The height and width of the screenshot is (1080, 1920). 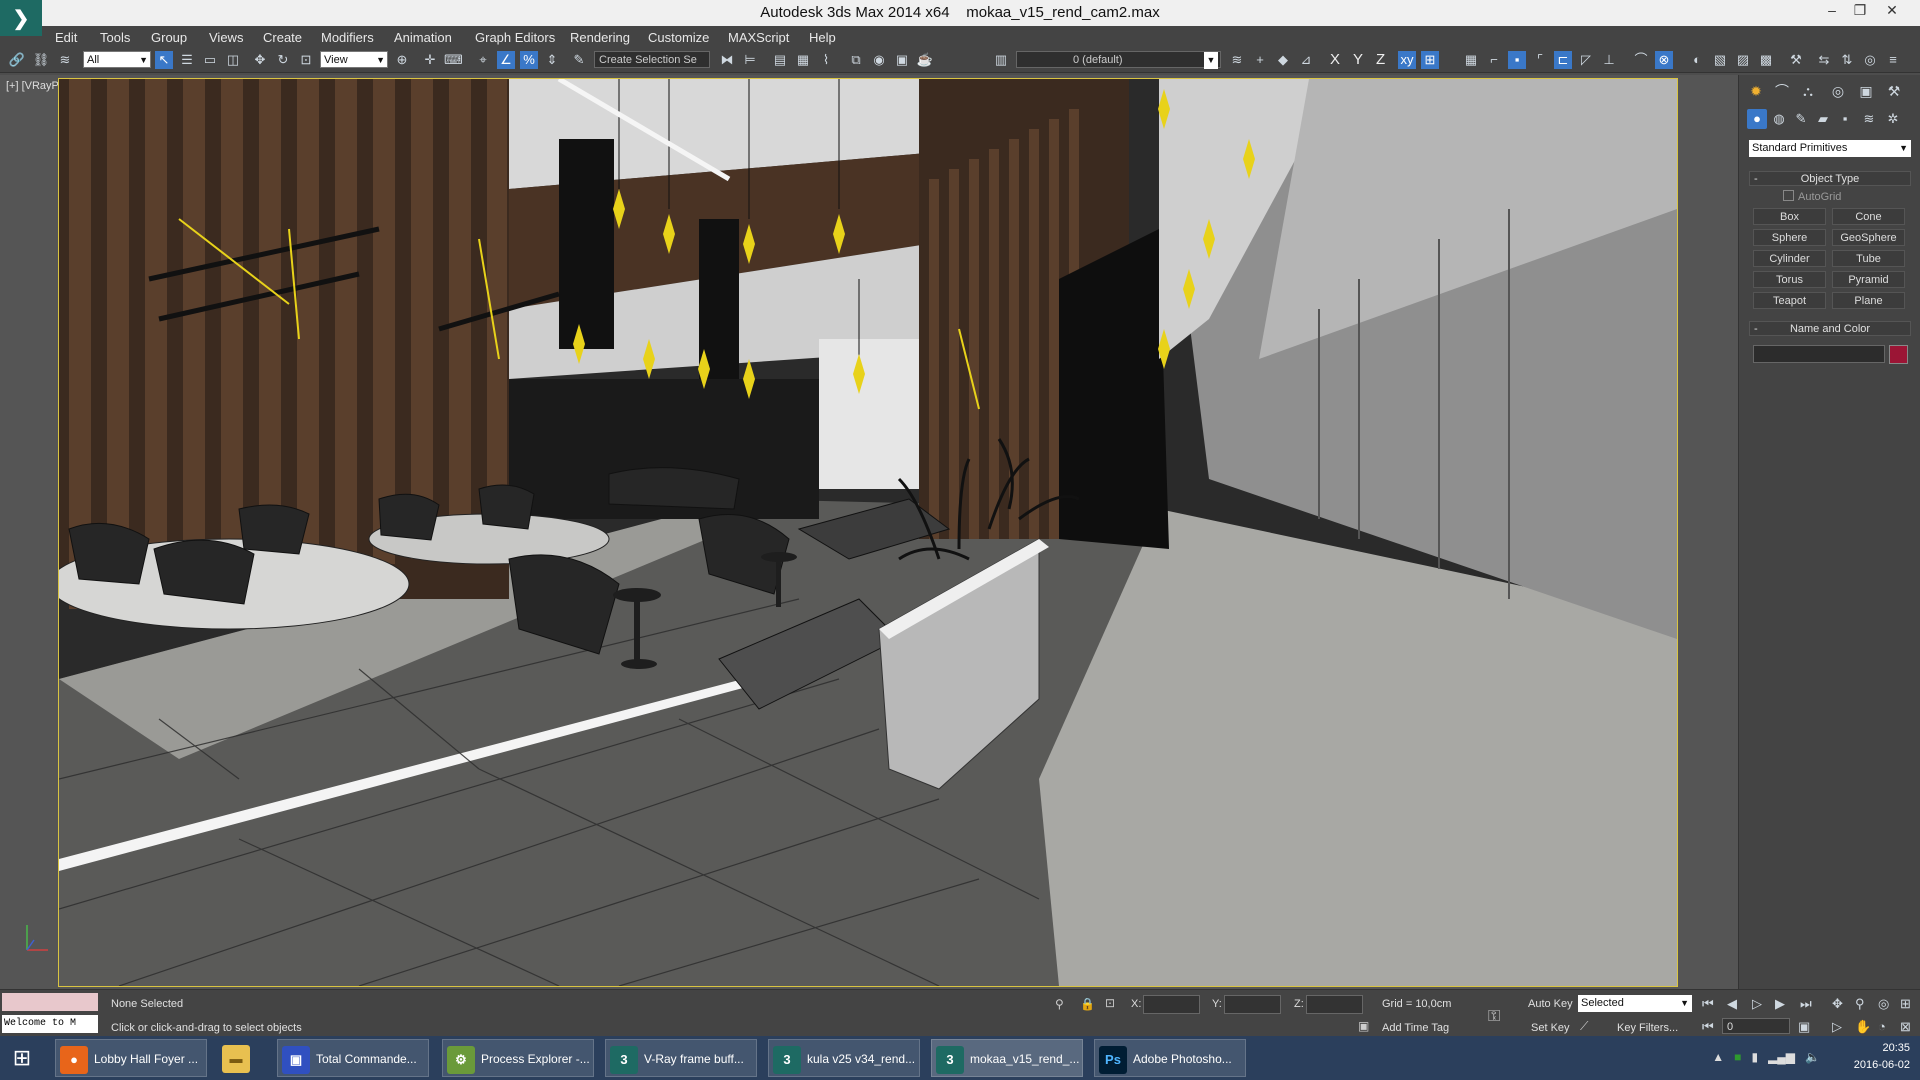 What do you see at coordinates (1870, 60) in the screenshot?
I see `isolate-icon: ◎` at bounding box center [1870, 60].